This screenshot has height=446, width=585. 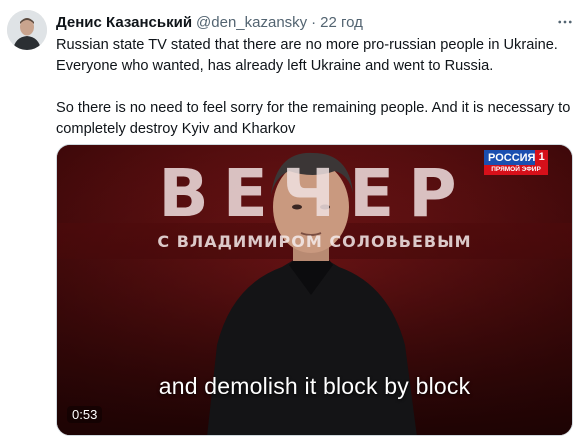 What do you see at coordinates (516, 170) in the screenshot?
I see `channel-logo-live: ПРЯМОЙ ЭФИР` at bounding box center [516, 170].